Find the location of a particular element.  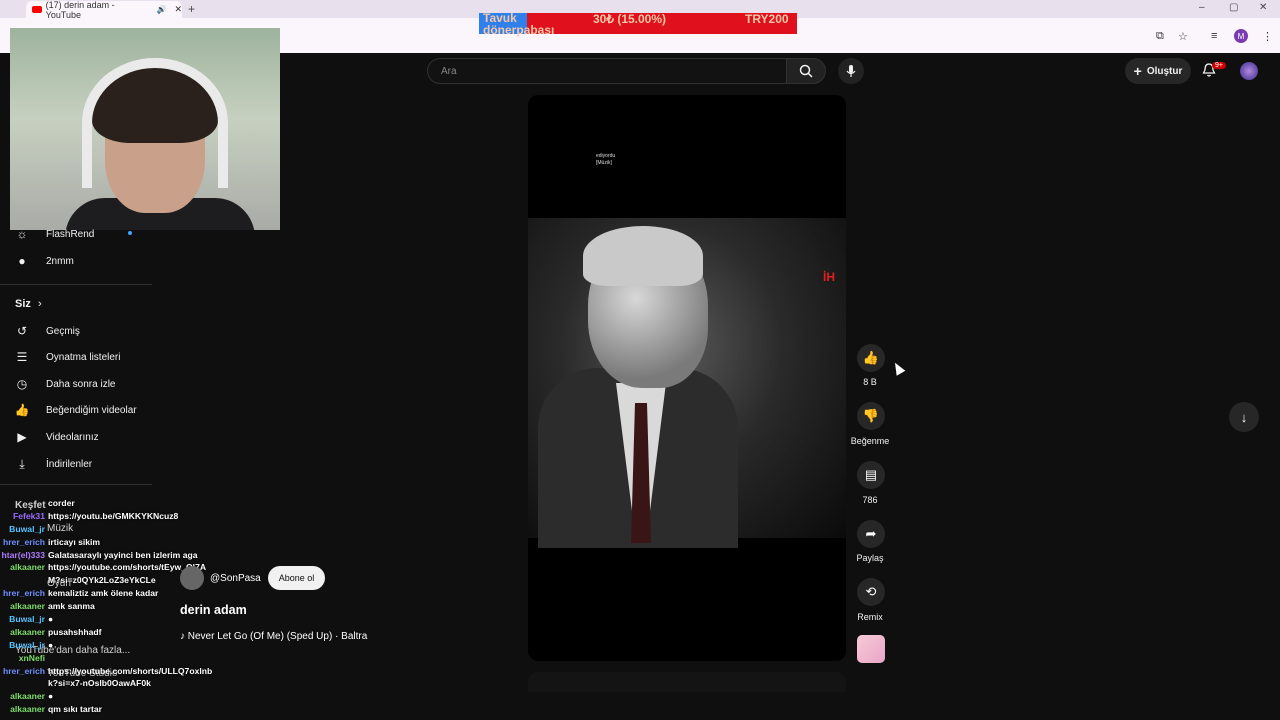

search-input: Ara is located at coordinates (607, 71).